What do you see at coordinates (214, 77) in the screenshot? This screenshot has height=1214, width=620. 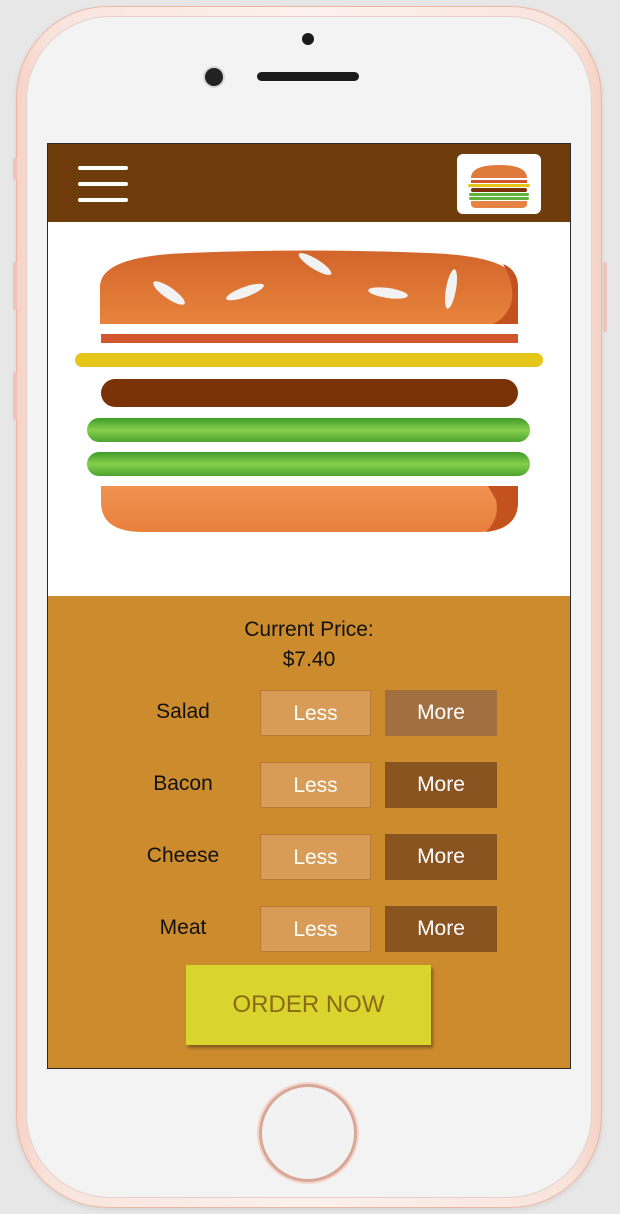 I see `camera-icon` at bounding box center [214, 77].